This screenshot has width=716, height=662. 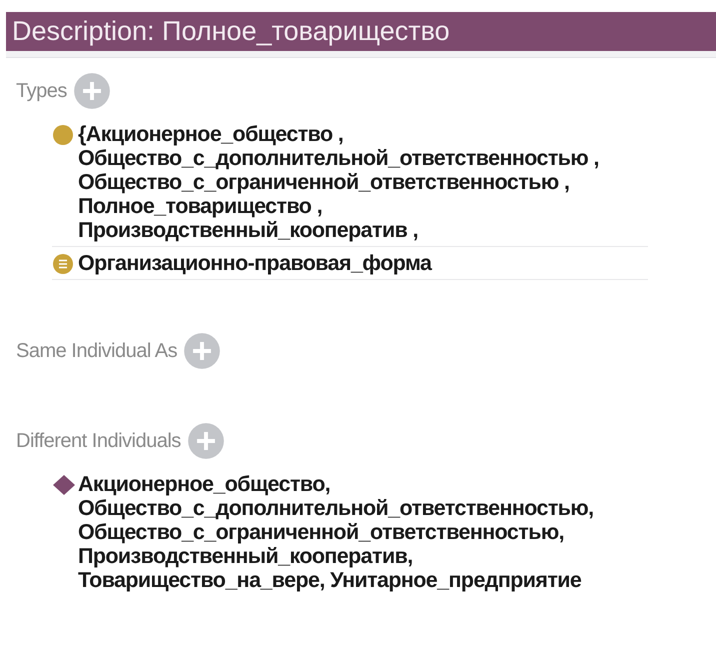 What do you see at coordinates (211, 134) in the screenshot?
I see `entity-name: {Акционерное_общество ,` at bounding box center [211, 134].